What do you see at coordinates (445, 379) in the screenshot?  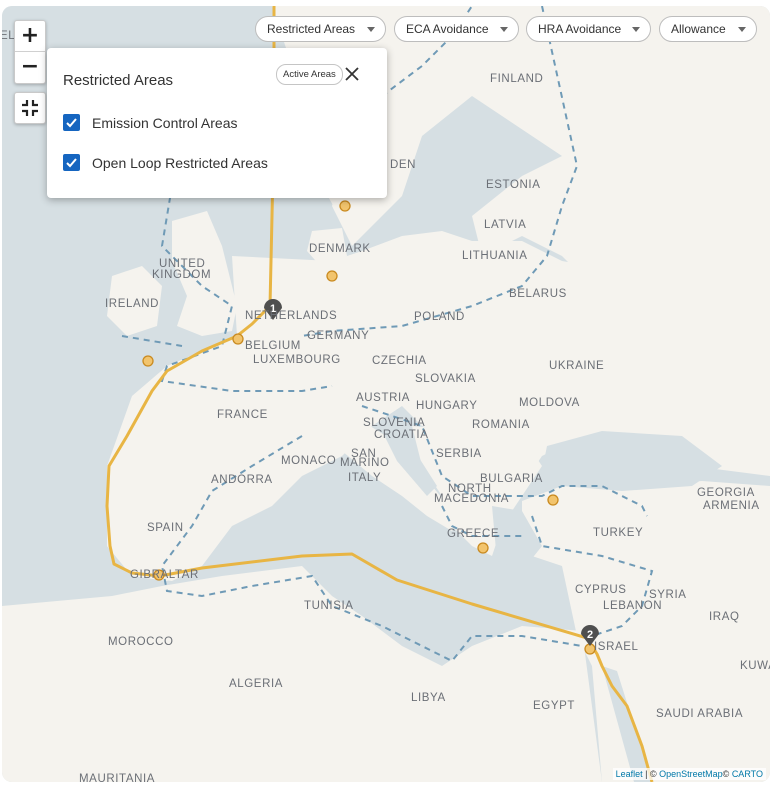 I see `country-label: SLOVAKIA` at bounding box center [445, 379].